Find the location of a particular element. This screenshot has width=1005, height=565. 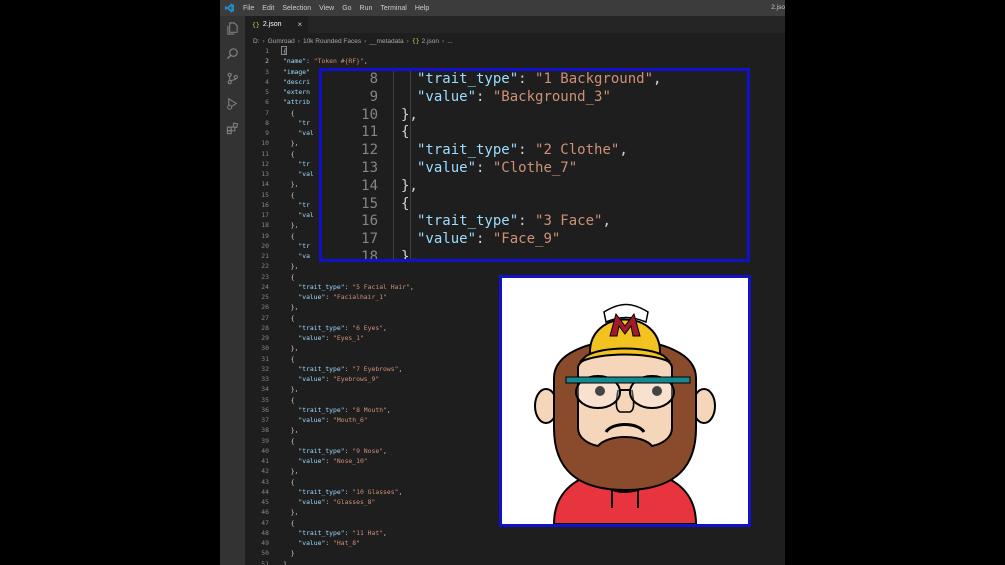

line-number: 16 is located at coordinates (265, 204).